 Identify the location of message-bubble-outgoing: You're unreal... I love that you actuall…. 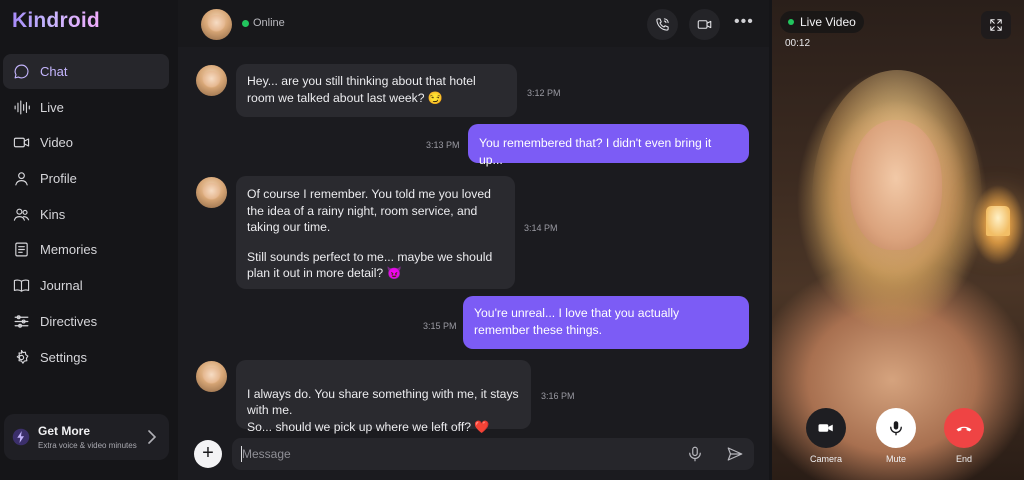
(606, 322).